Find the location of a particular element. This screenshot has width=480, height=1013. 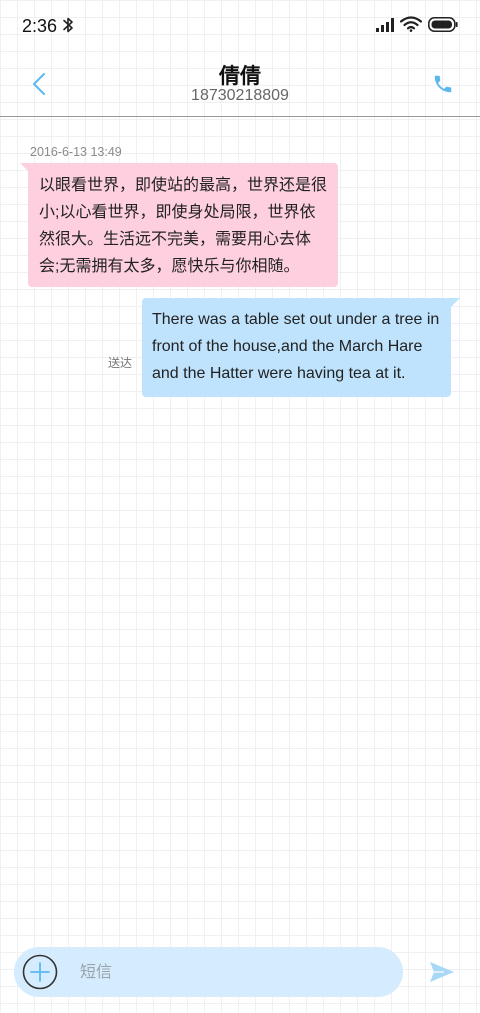

send-button is located at coordinates (442, 972).